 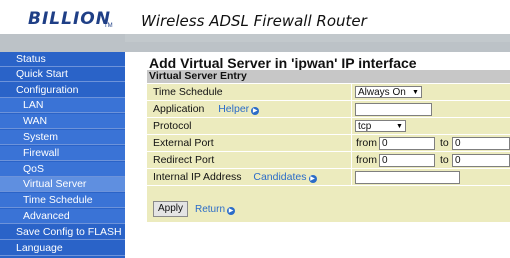 I want to click on time-schedule-value: Always On, so click(x=382, y=92).